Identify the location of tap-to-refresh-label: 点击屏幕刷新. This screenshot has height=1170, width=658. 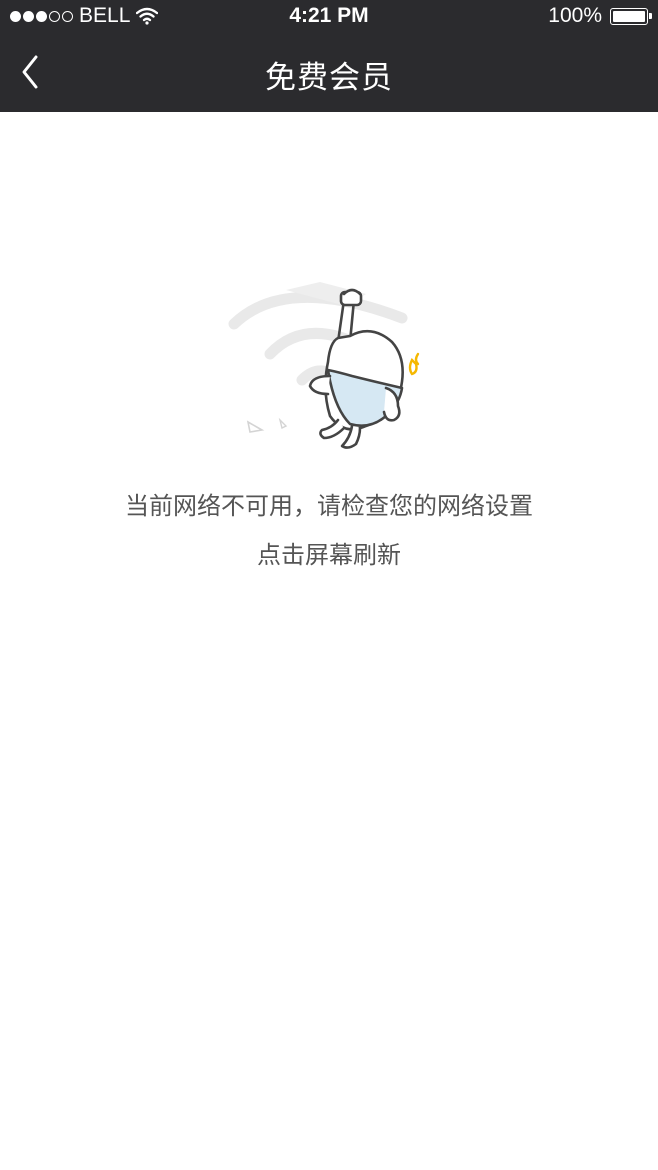
(329, 552).